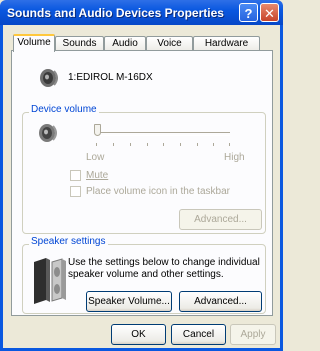  I want to click on speaker-icon, so click(49, 78).